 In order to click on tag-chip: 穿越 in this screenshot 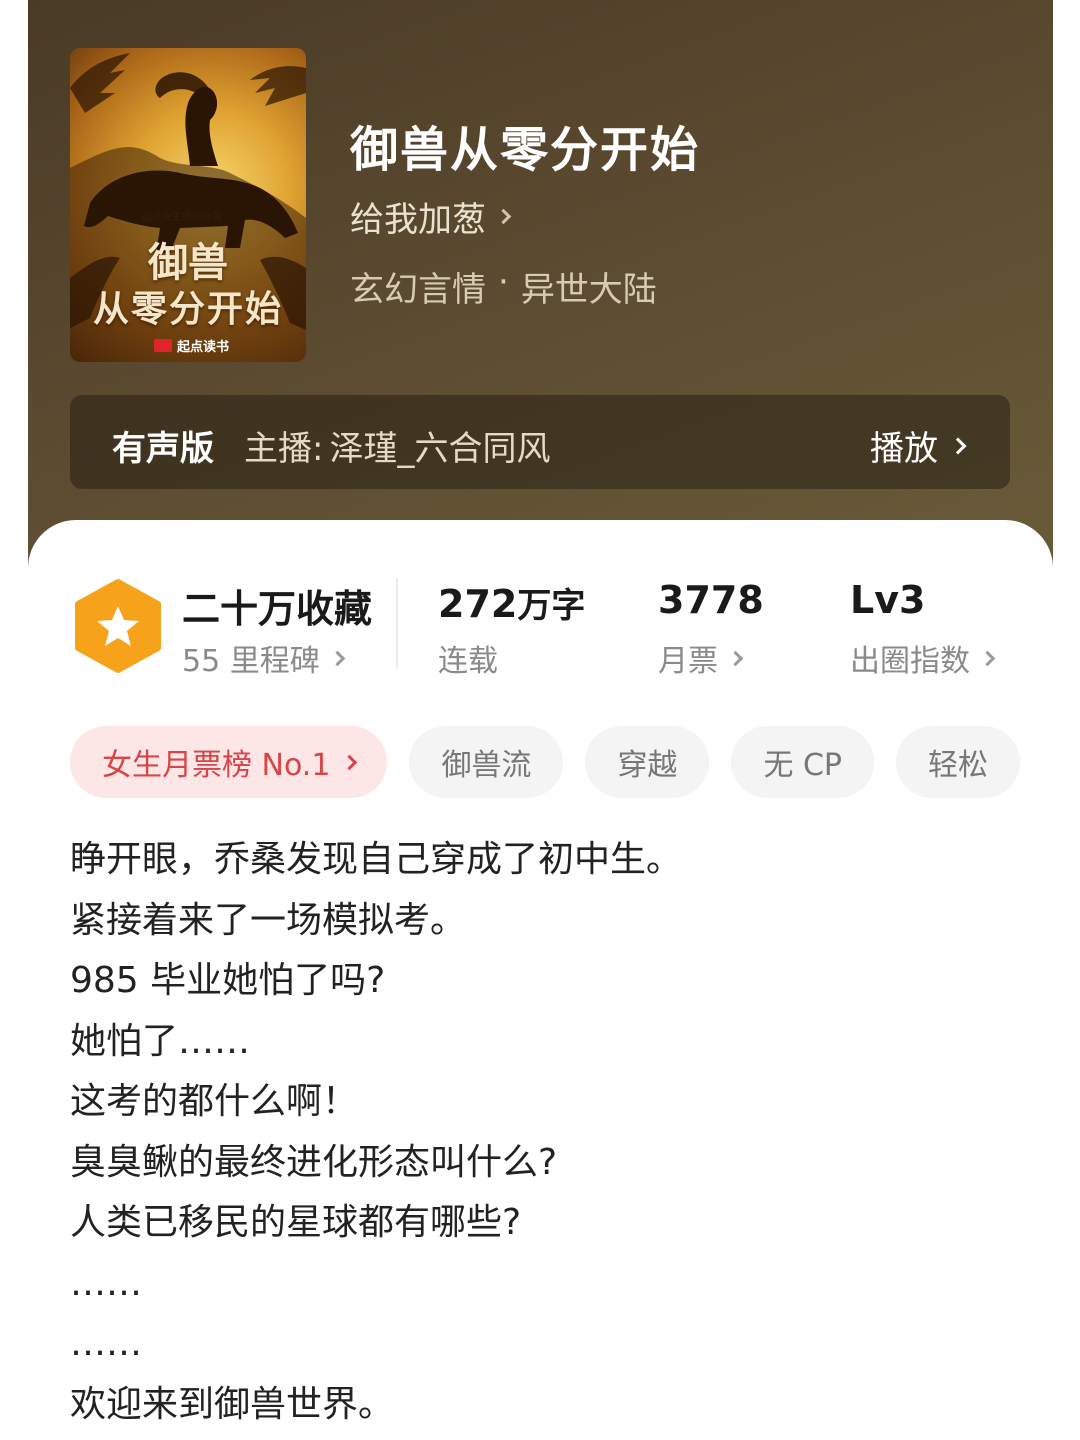, I will do `click(647, 762)`.